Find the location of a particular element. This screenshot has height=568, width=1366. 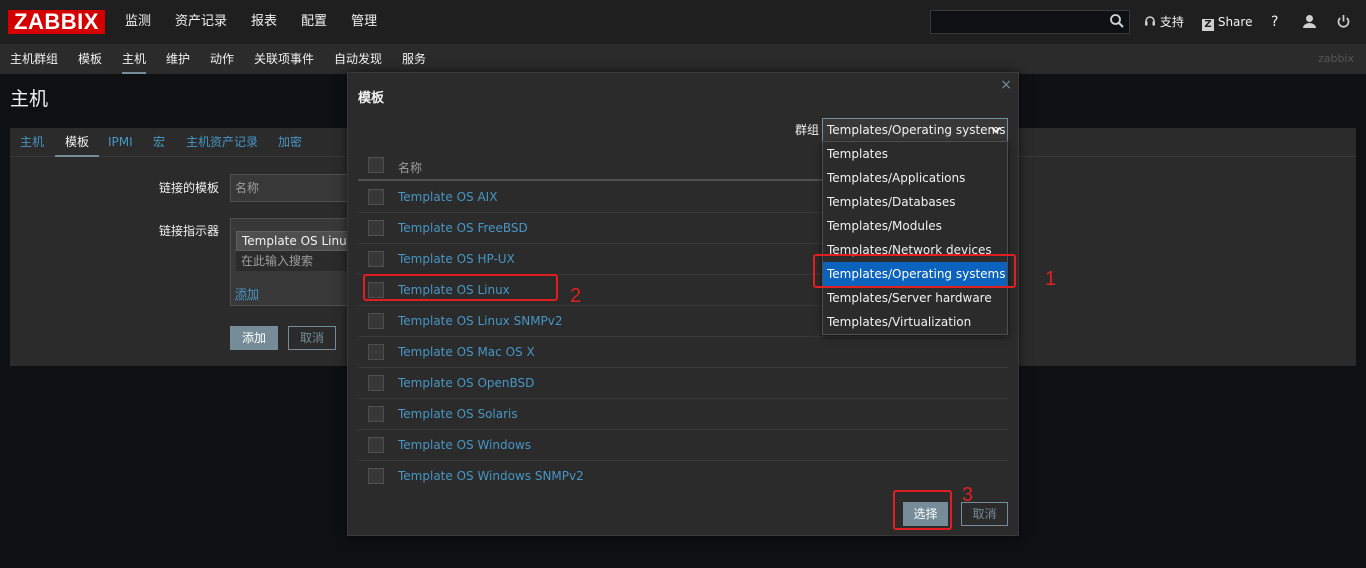

select-all-checkbox is located at coordinates (376, 165).